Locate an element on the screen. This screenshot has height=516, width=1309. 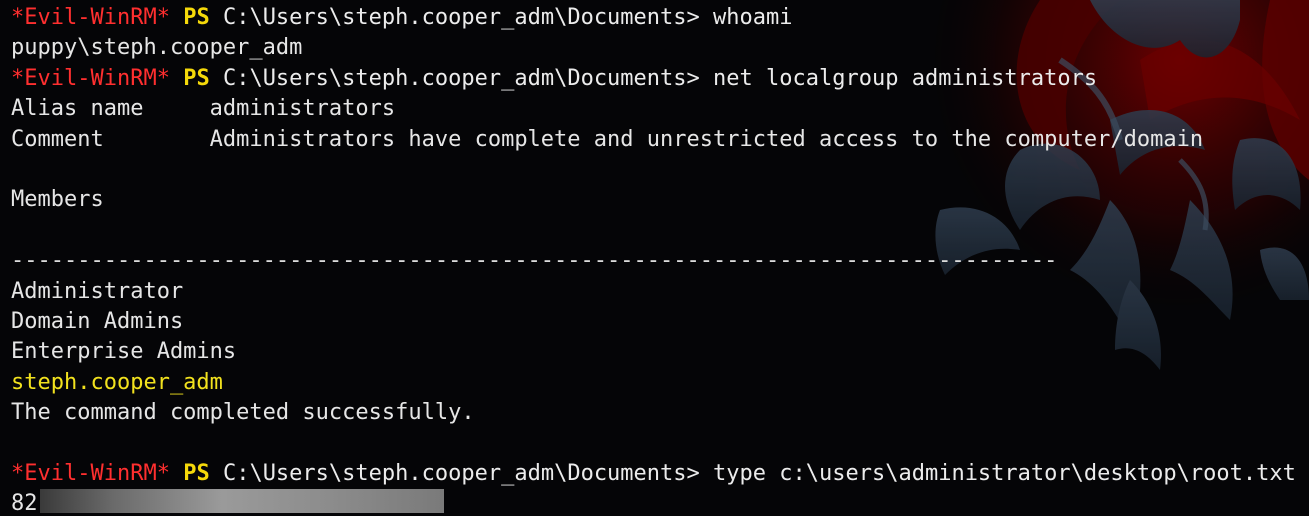
members-heading: Members is located at coordinates (57, 200).